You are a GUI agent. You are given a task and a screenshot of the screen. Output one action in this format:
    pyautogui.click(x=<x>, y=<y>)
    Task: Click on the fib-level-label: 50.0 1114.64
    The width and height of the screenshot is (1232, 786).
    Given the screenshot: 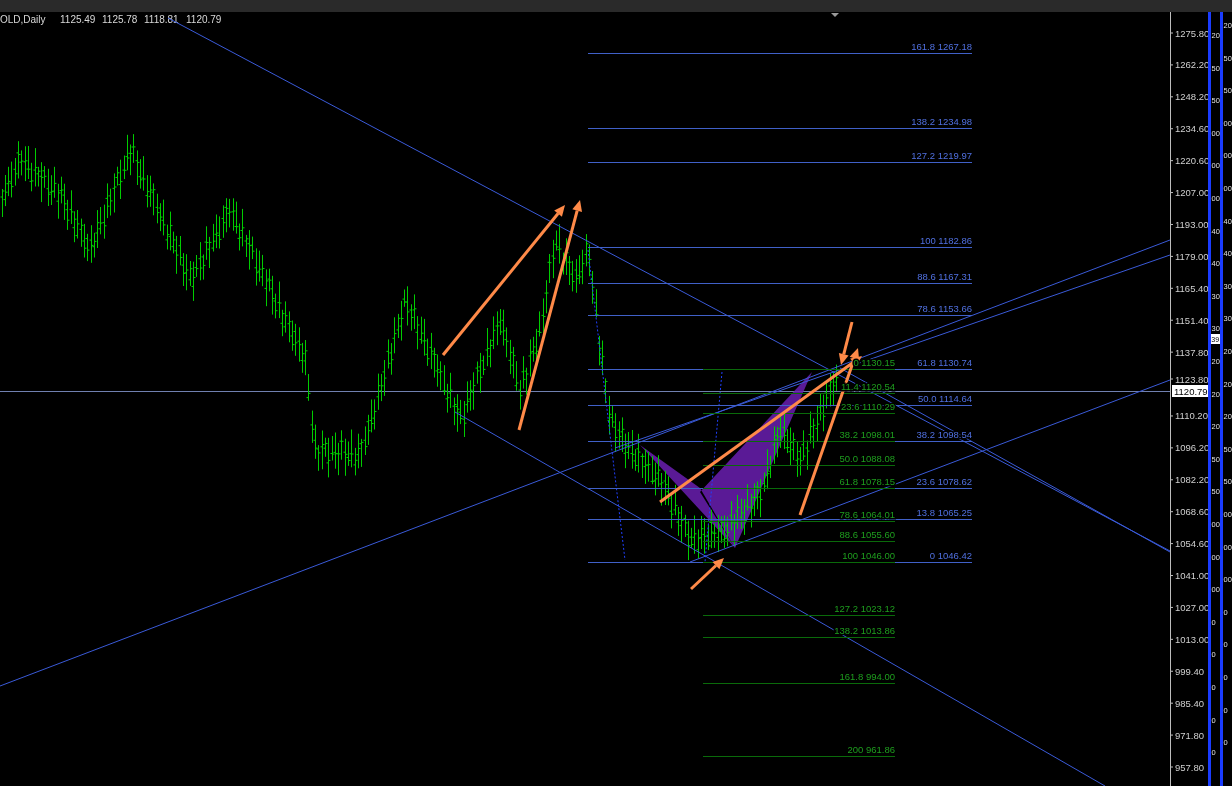 What is the action you would take?
    pyautogui.click(x=944, y=398)
    